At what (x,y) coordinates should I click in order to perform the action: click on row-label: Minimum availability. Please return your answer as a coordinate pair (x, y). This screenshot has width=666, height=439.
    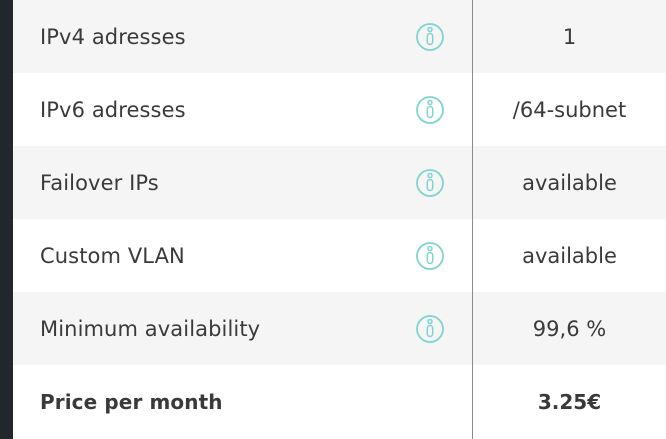
    Looking at the image, I should click on (150, 328).